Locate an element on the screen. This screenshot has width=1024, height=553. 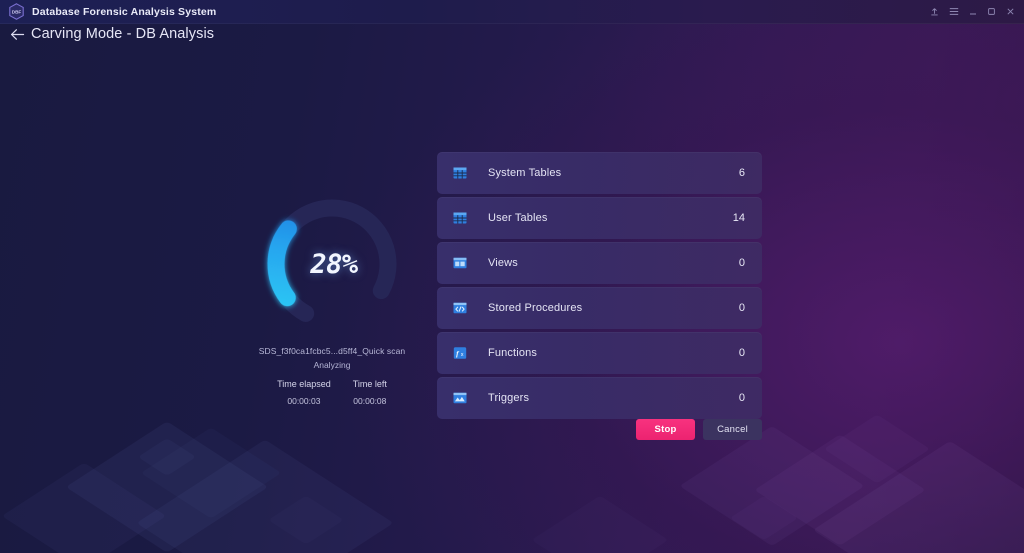
back-arrow-icon is located at coordinates (17, 34).